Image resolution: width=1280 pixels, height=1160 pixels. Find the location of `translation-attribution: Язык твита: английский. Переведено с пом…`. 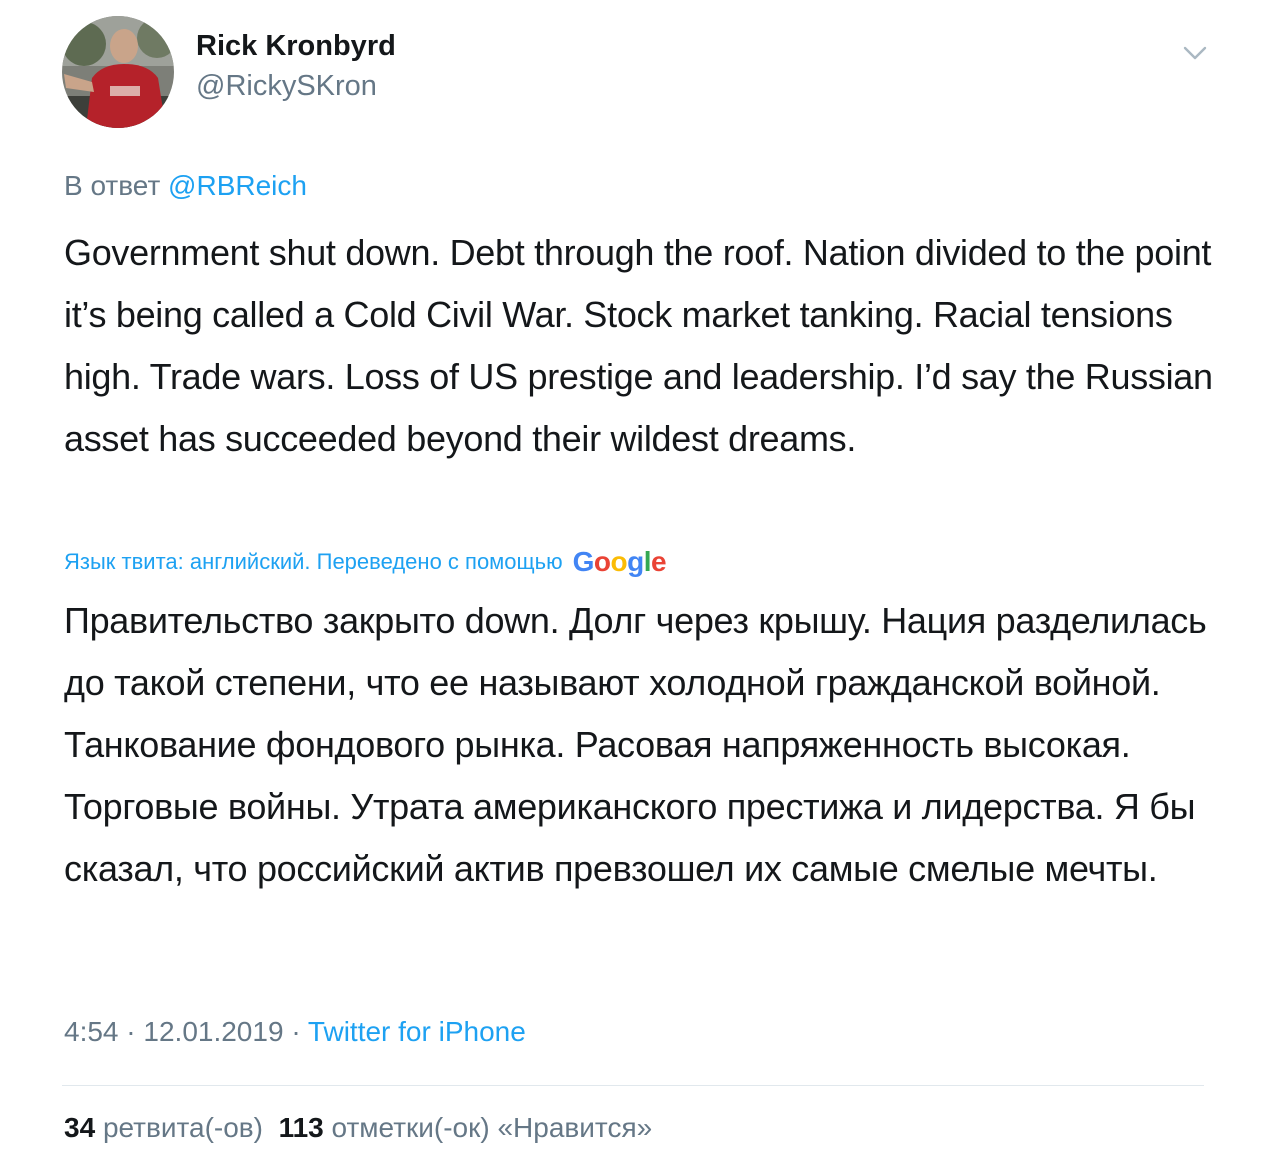

translation-attribution: Язык твита: английский. Переведено с пом… is located at coordinates (365, 562).